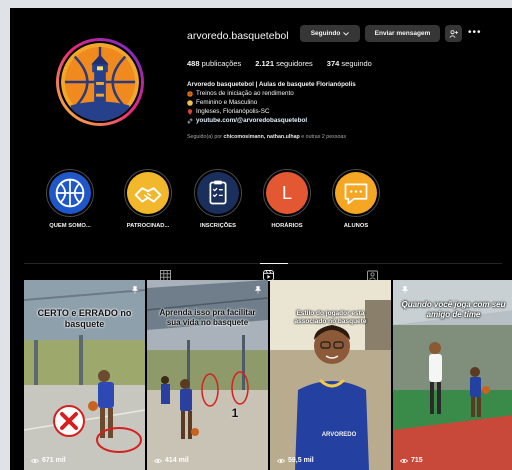 This screenshot has height=470, width=512. What do you see at coordinates (325, 33) in the screenshot?
I see `following-label: Seguindo` at bounding box center [325, 33].